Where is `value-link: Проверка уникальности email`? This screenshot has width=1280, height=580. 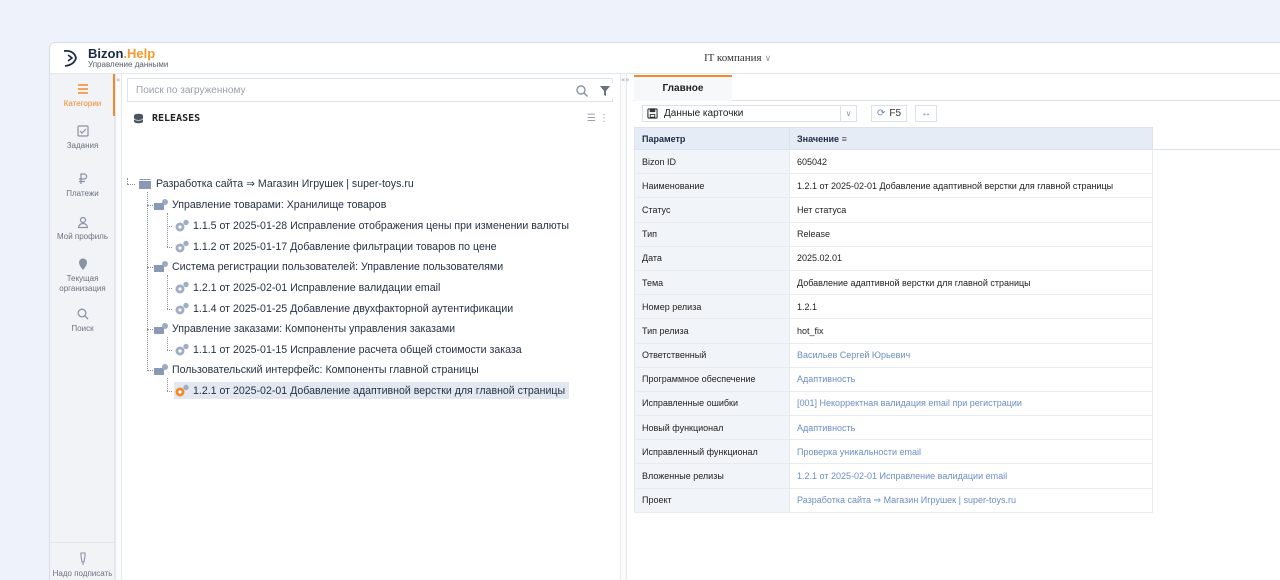
value-link: Проверка уникальности email is located at coordinates (971, 452).